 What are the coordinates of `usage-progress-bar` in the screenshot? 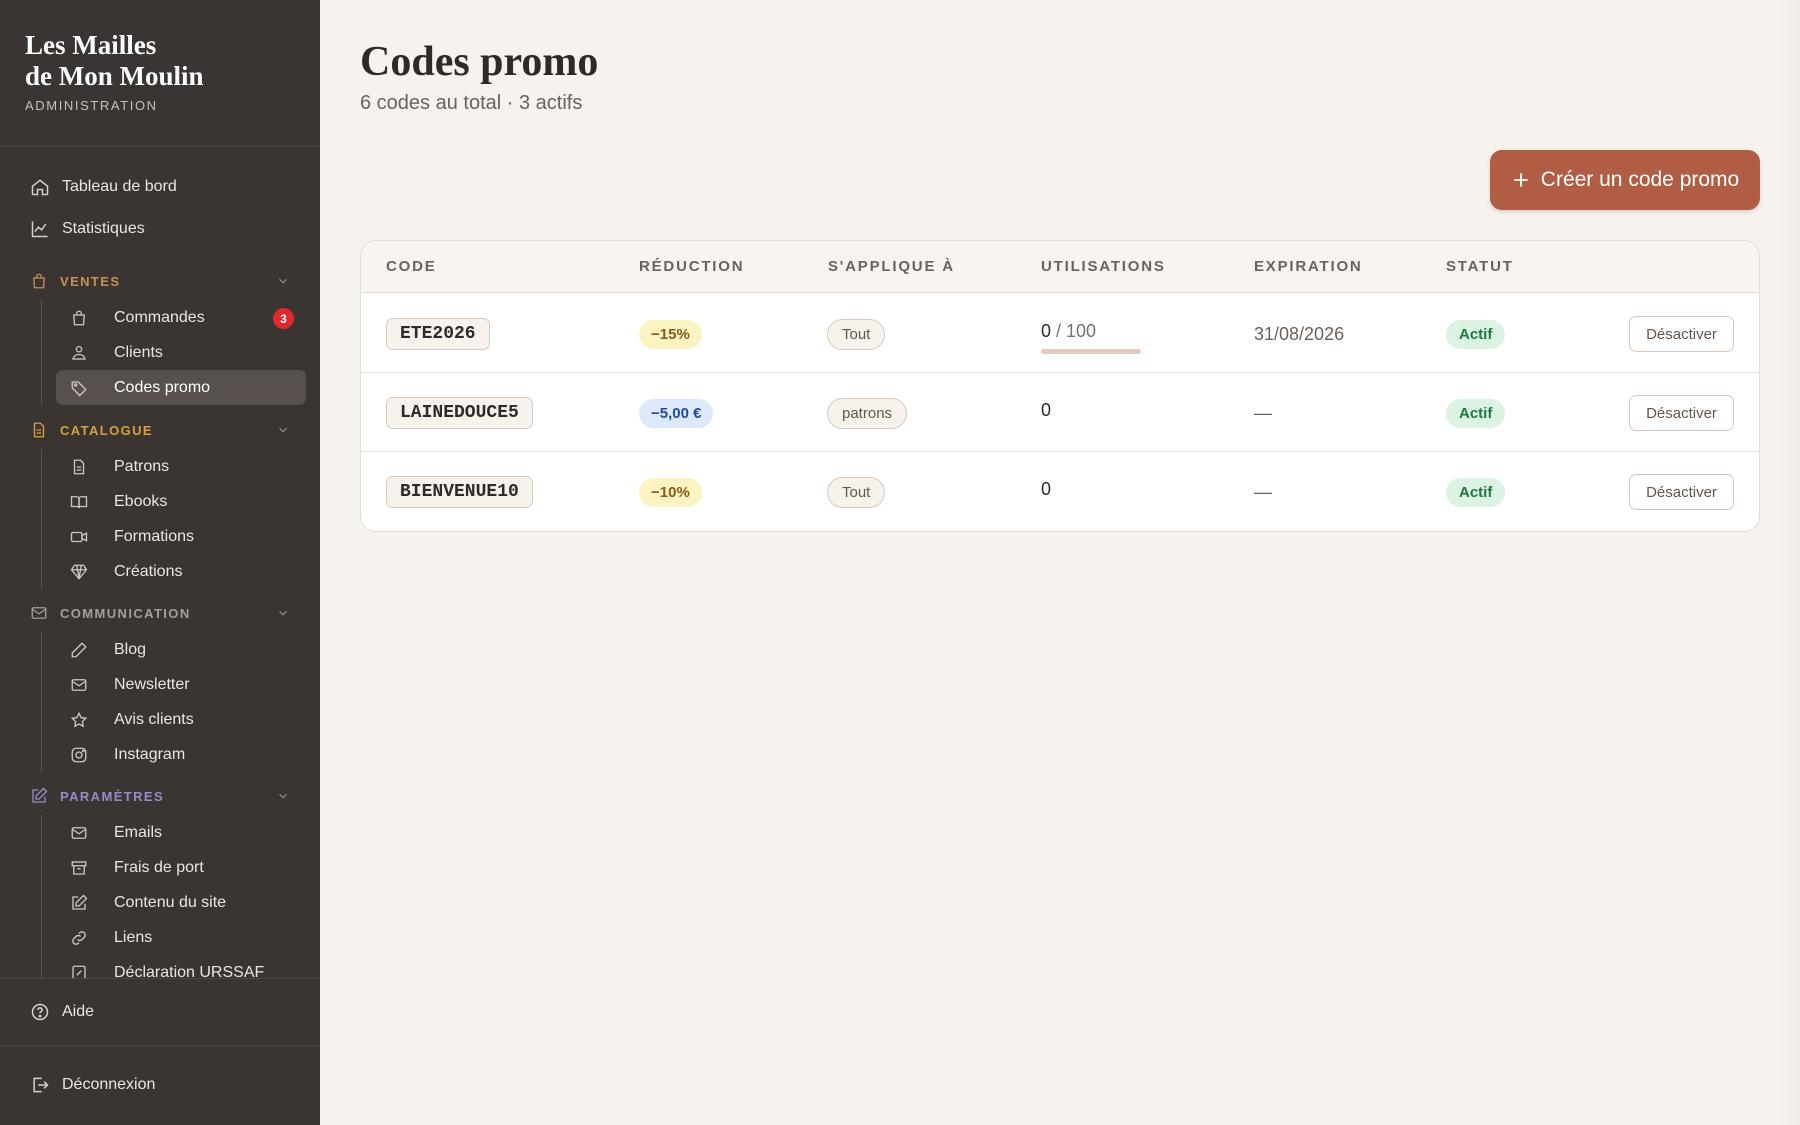 It's located at (1091, 351).